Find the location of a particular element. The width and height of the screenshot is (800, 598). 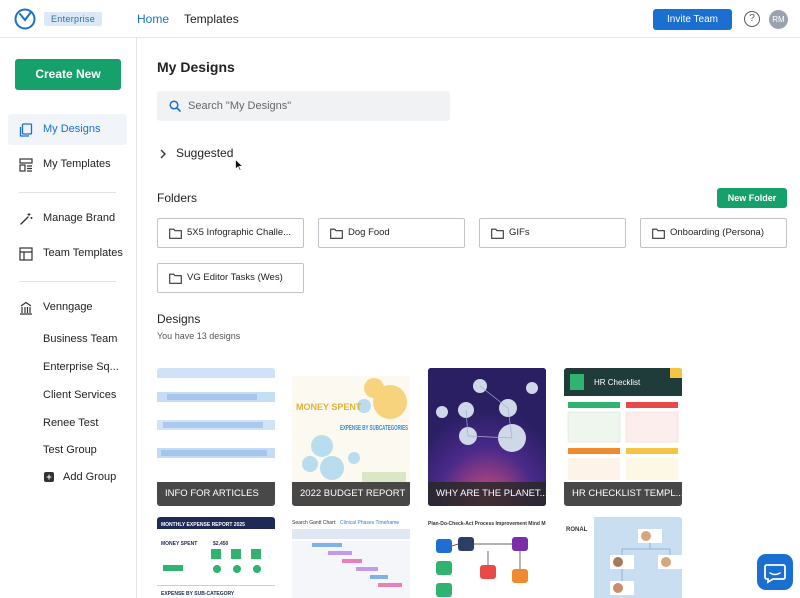

help-icon: ? is located at coordinates (752, 19).